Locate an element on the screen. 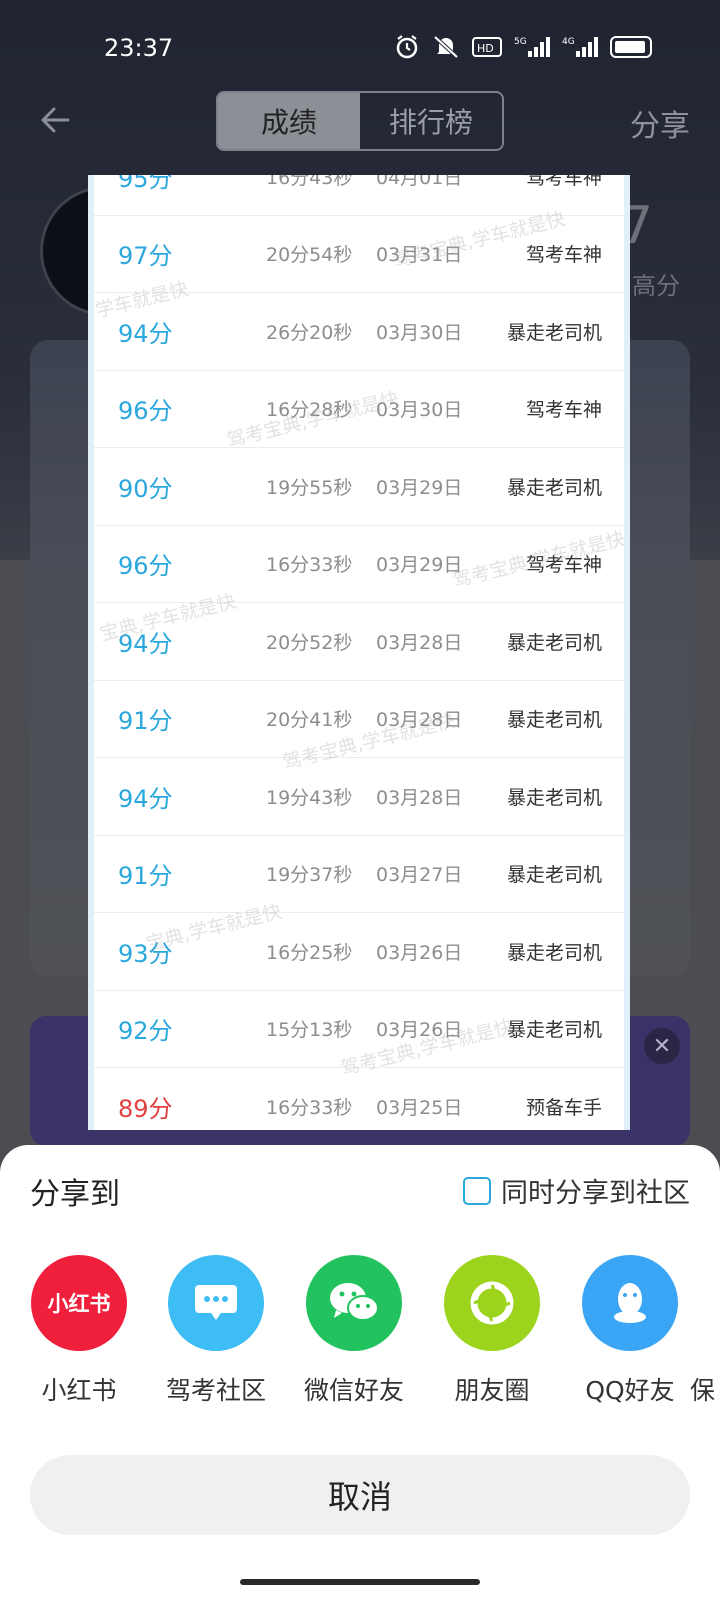 The image size is (720, 1600). score-value: 93分 is located at coordinates (145, 953).